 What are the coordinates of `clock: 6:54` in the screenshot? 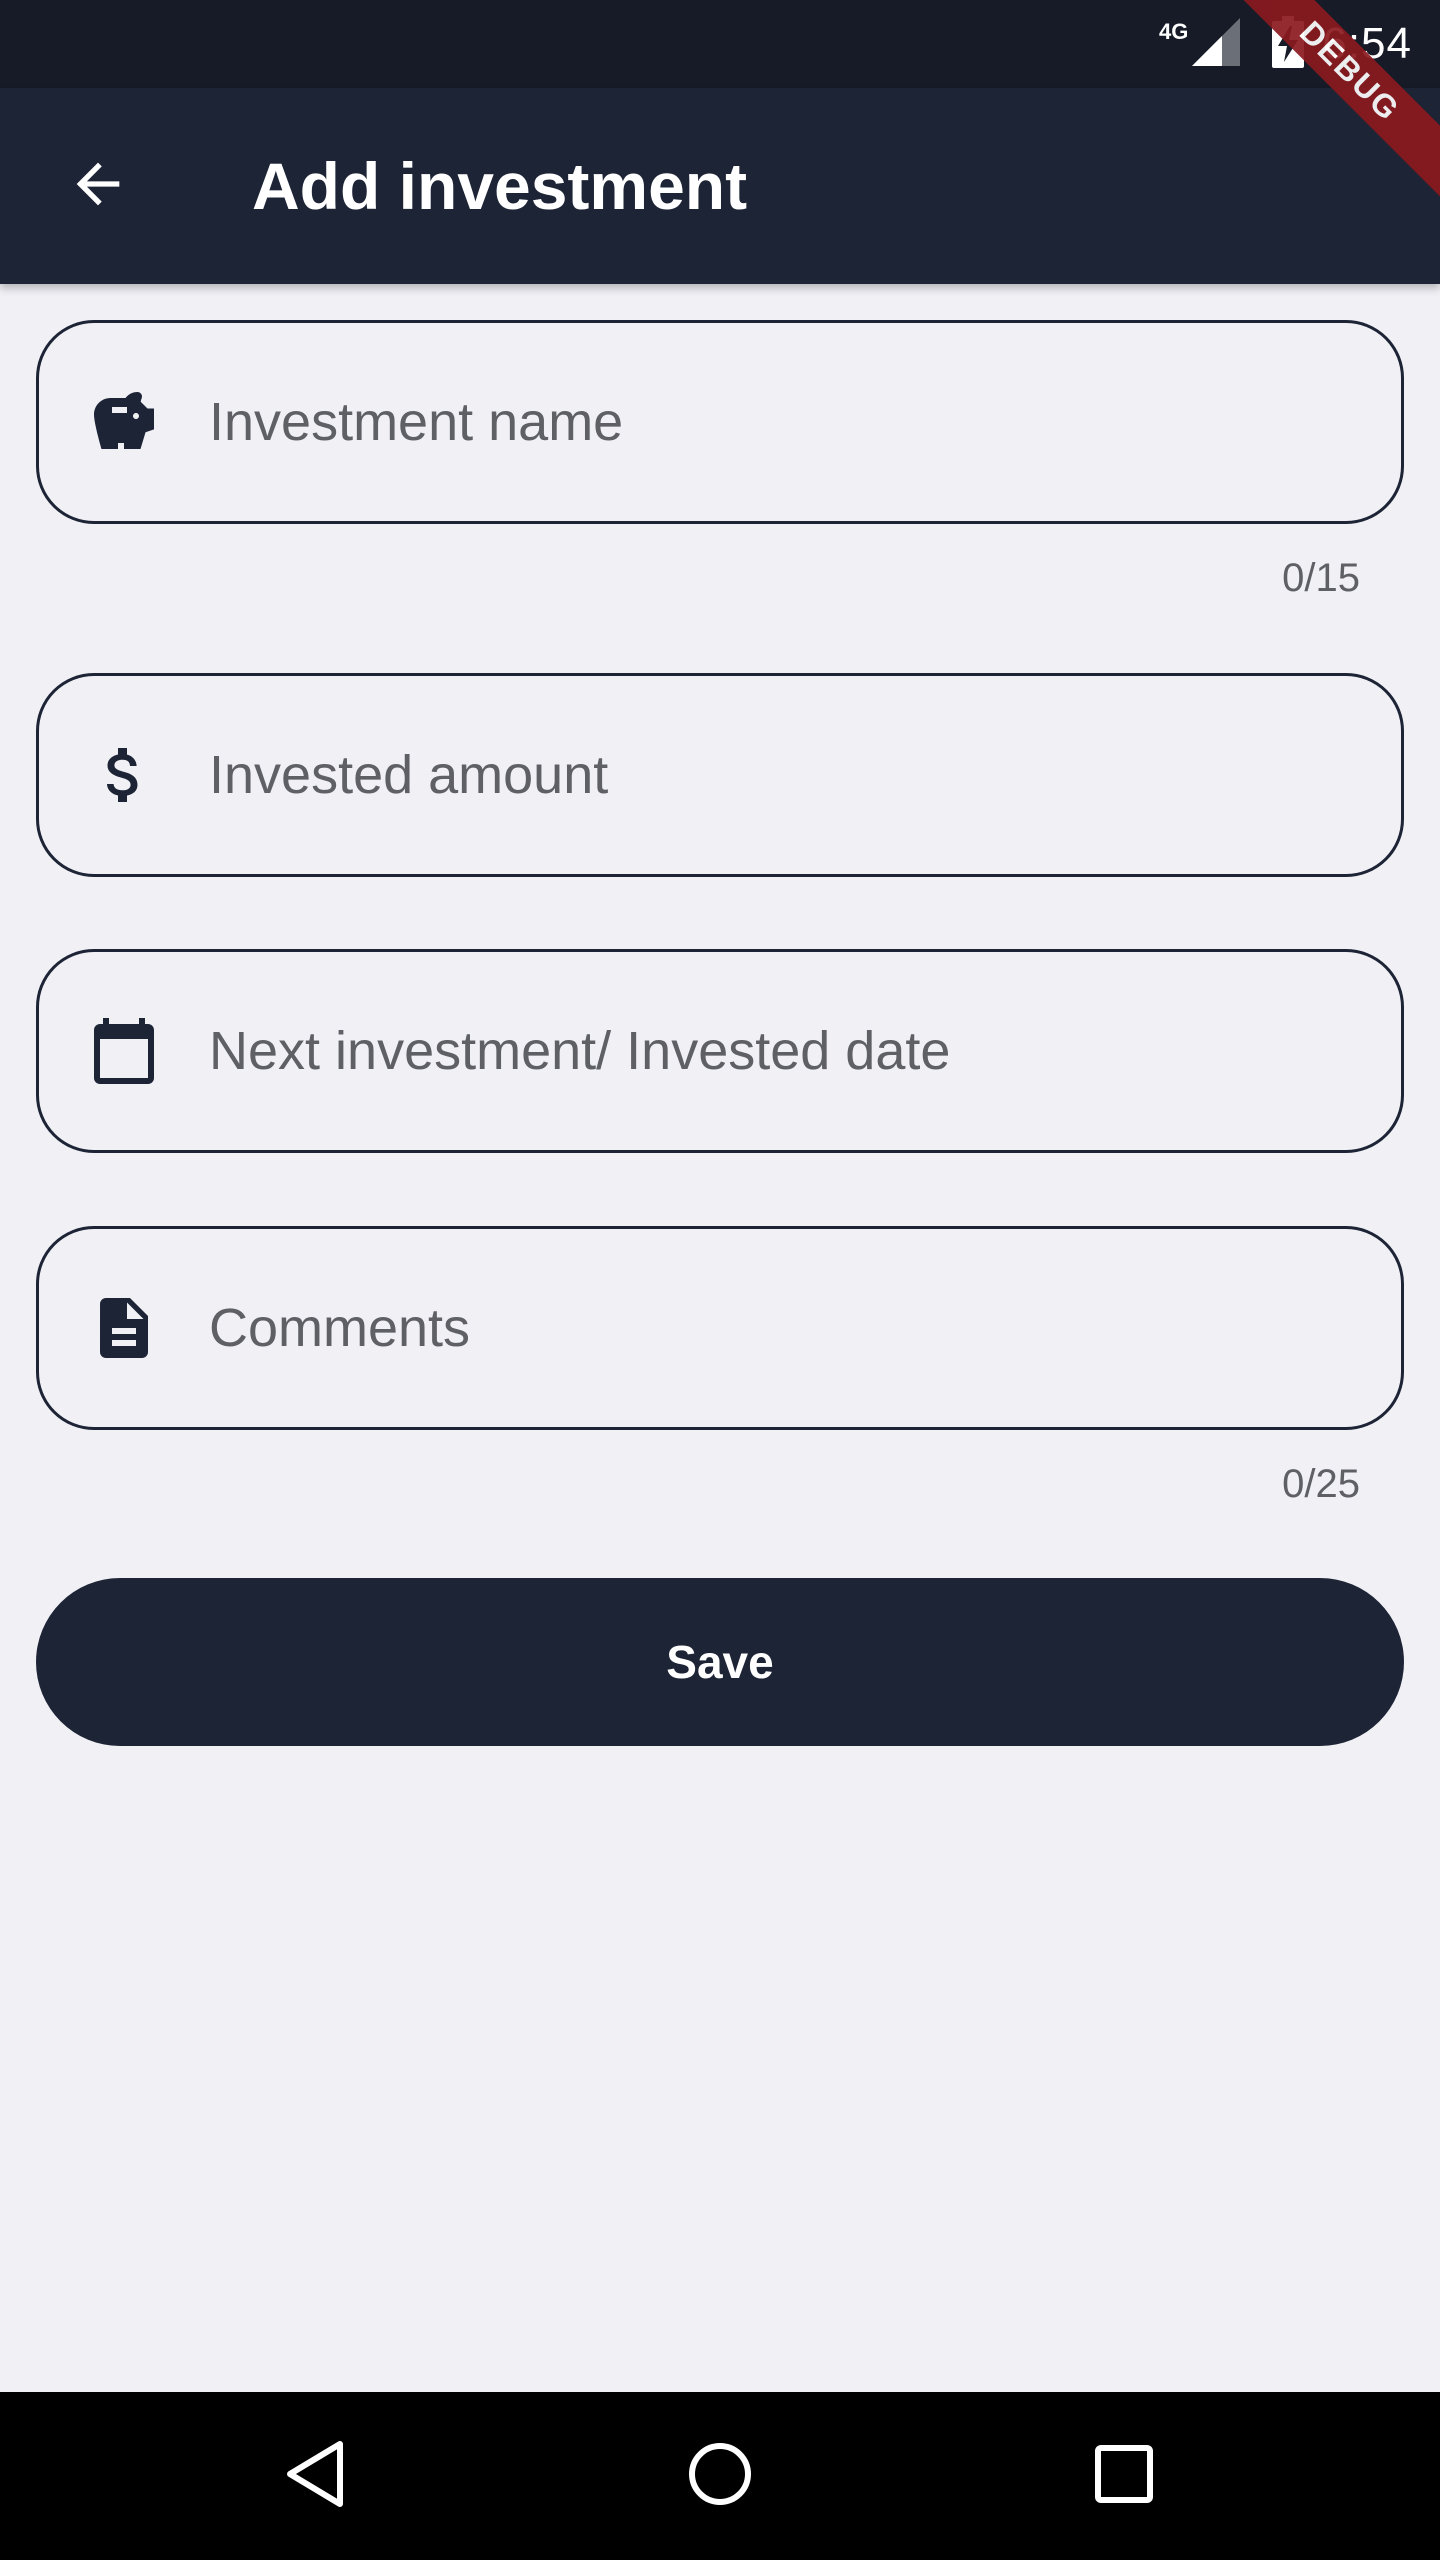 It's located at (1367, 43).